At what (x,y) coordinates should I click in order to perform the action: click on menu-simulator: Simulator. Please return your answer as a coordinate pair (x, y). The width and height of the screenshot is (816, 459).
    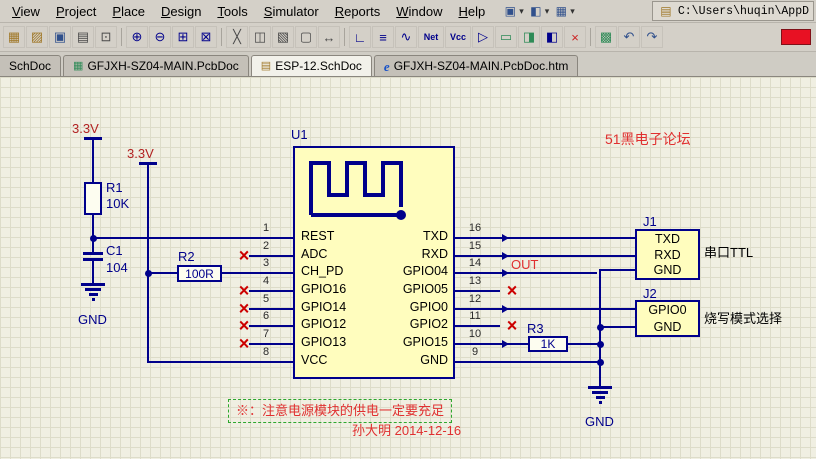
    Looking at the image, I should click on (291, 11).